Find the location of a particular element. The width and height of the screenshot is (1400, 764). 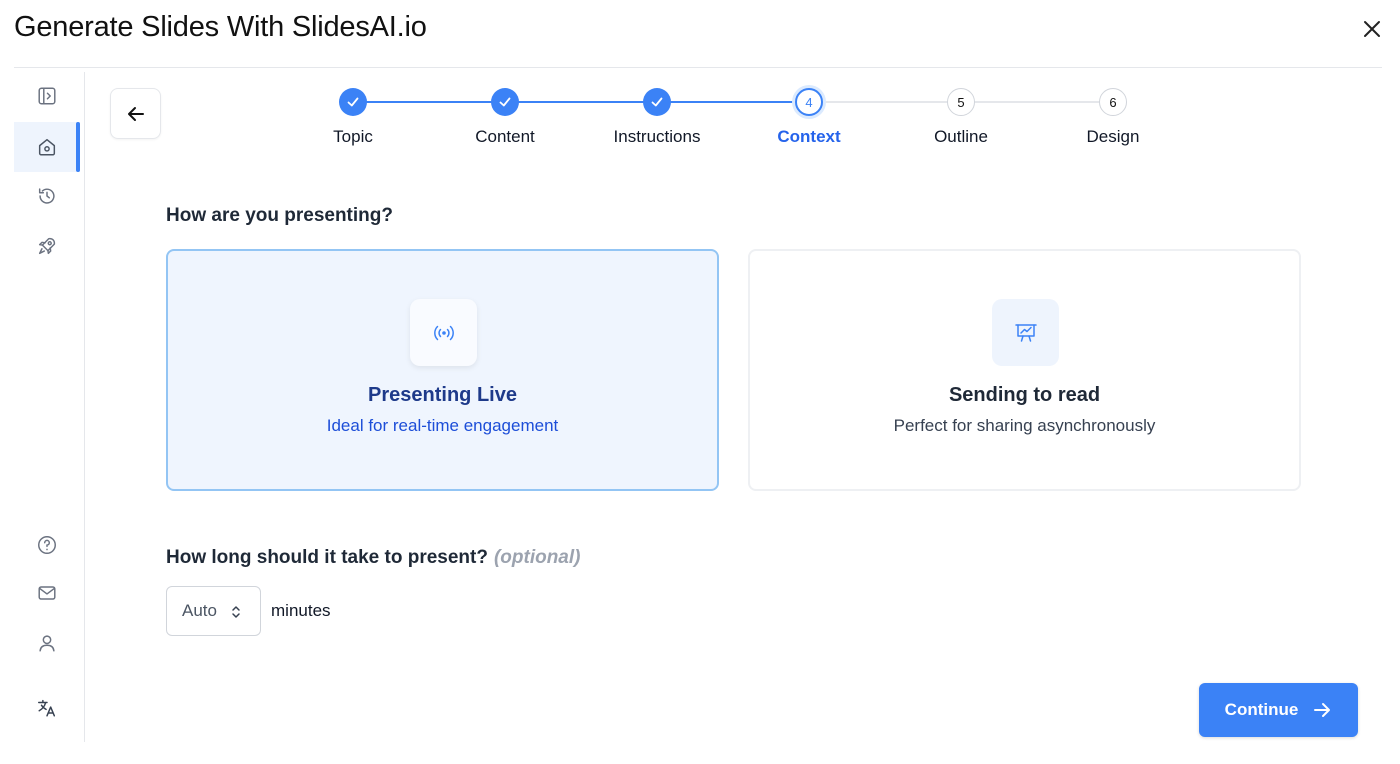

sidebar-item-language is located at coordinates (47, 708).